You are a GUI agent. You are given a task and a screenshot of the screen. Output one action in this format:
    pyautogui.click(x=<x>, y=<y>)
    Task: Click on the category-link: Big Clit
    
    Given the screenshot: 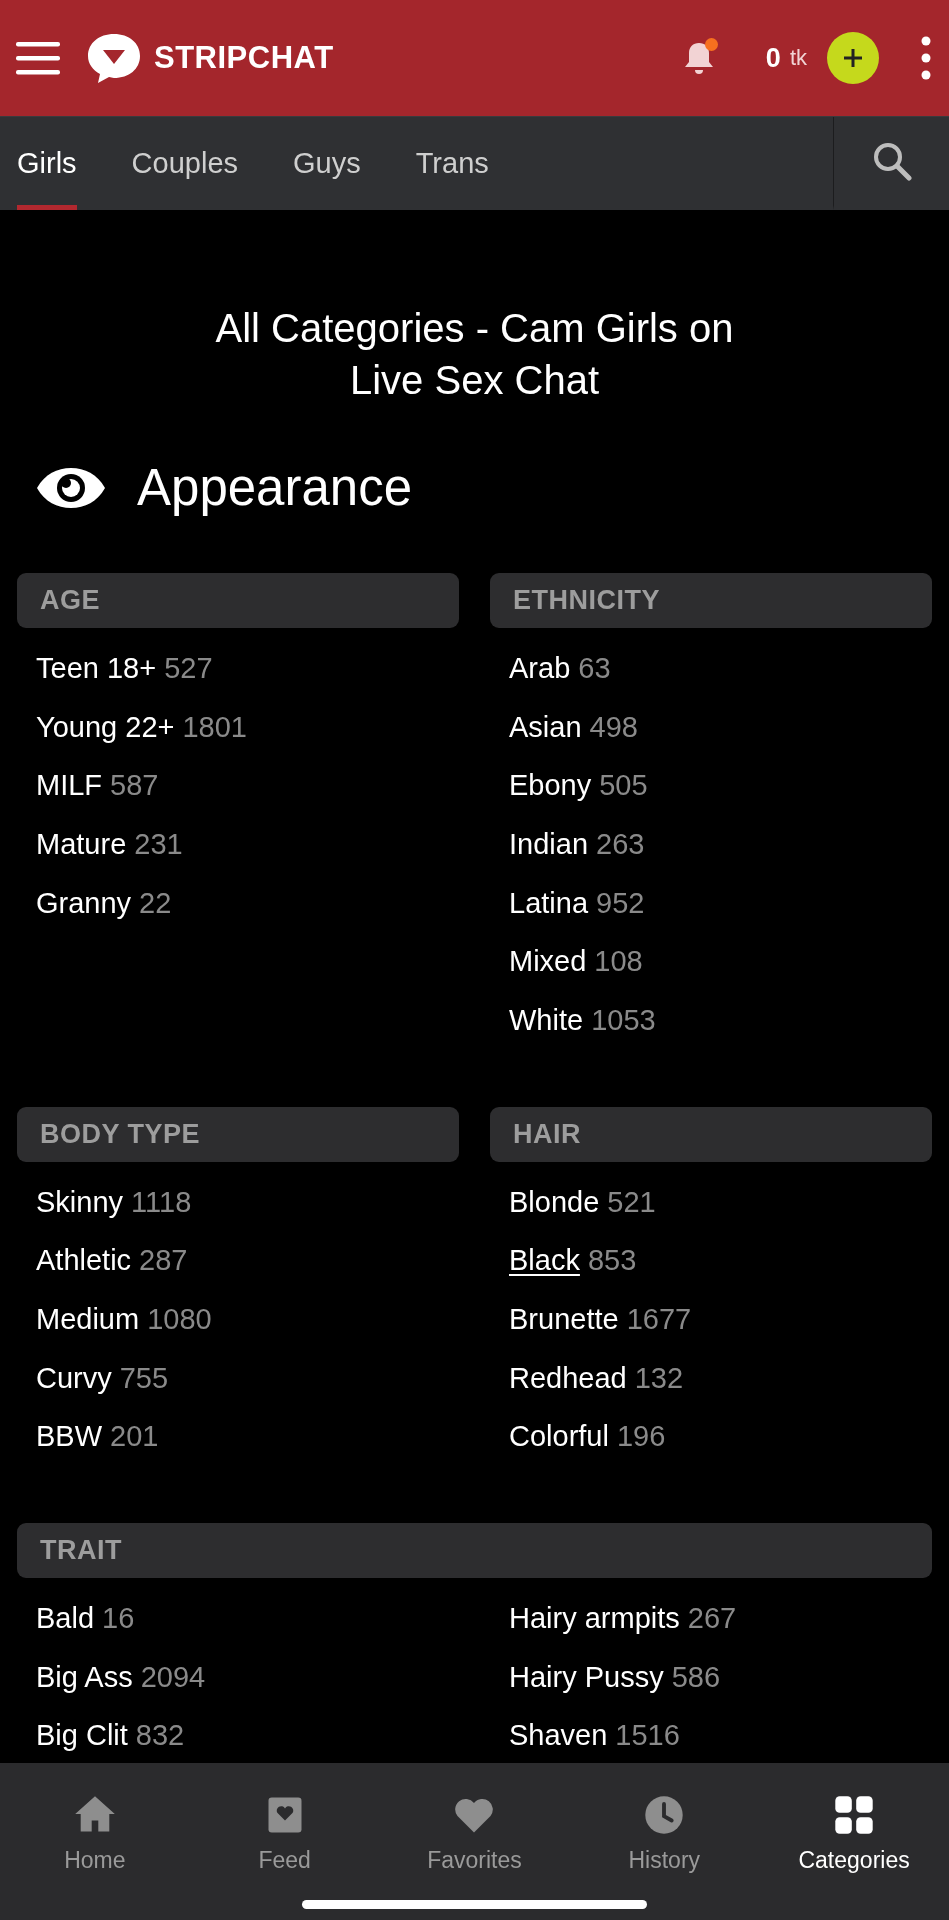 What is the action you would take?
    pyautogui.click(x=82, y=1736)
    